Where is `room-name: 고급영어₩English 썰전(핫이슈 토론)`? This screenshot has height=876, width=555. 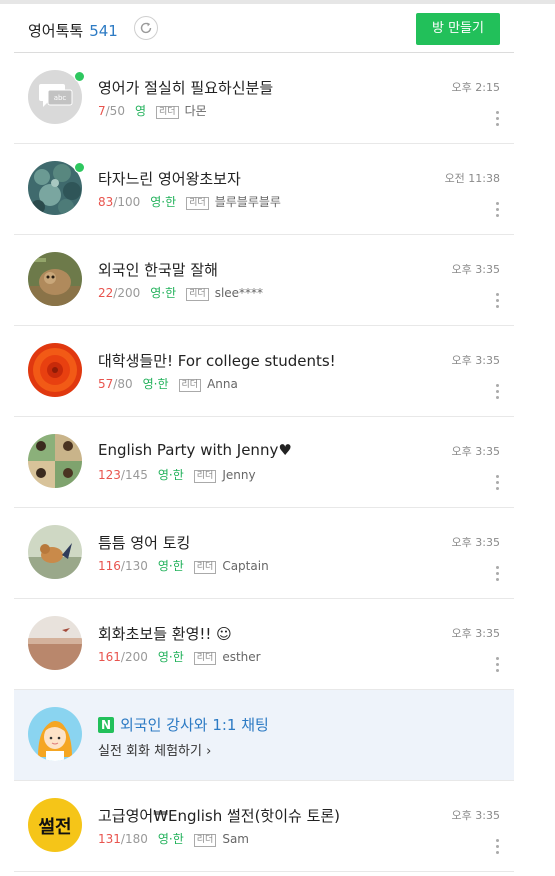
room-name: 고급영어₩English 썰전(핫이슈 토론) is located at coordinates (219, 815).